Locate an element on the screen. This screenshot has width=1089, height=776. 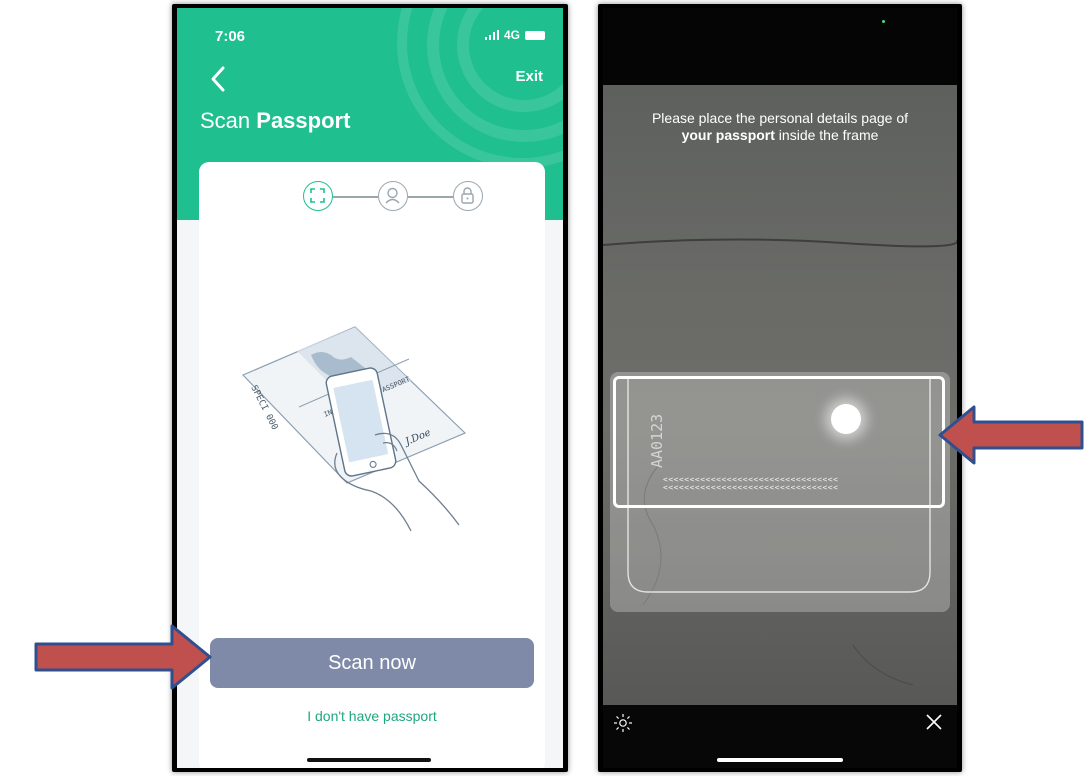
scan-frame-icon is located at coordinates (317, 195).